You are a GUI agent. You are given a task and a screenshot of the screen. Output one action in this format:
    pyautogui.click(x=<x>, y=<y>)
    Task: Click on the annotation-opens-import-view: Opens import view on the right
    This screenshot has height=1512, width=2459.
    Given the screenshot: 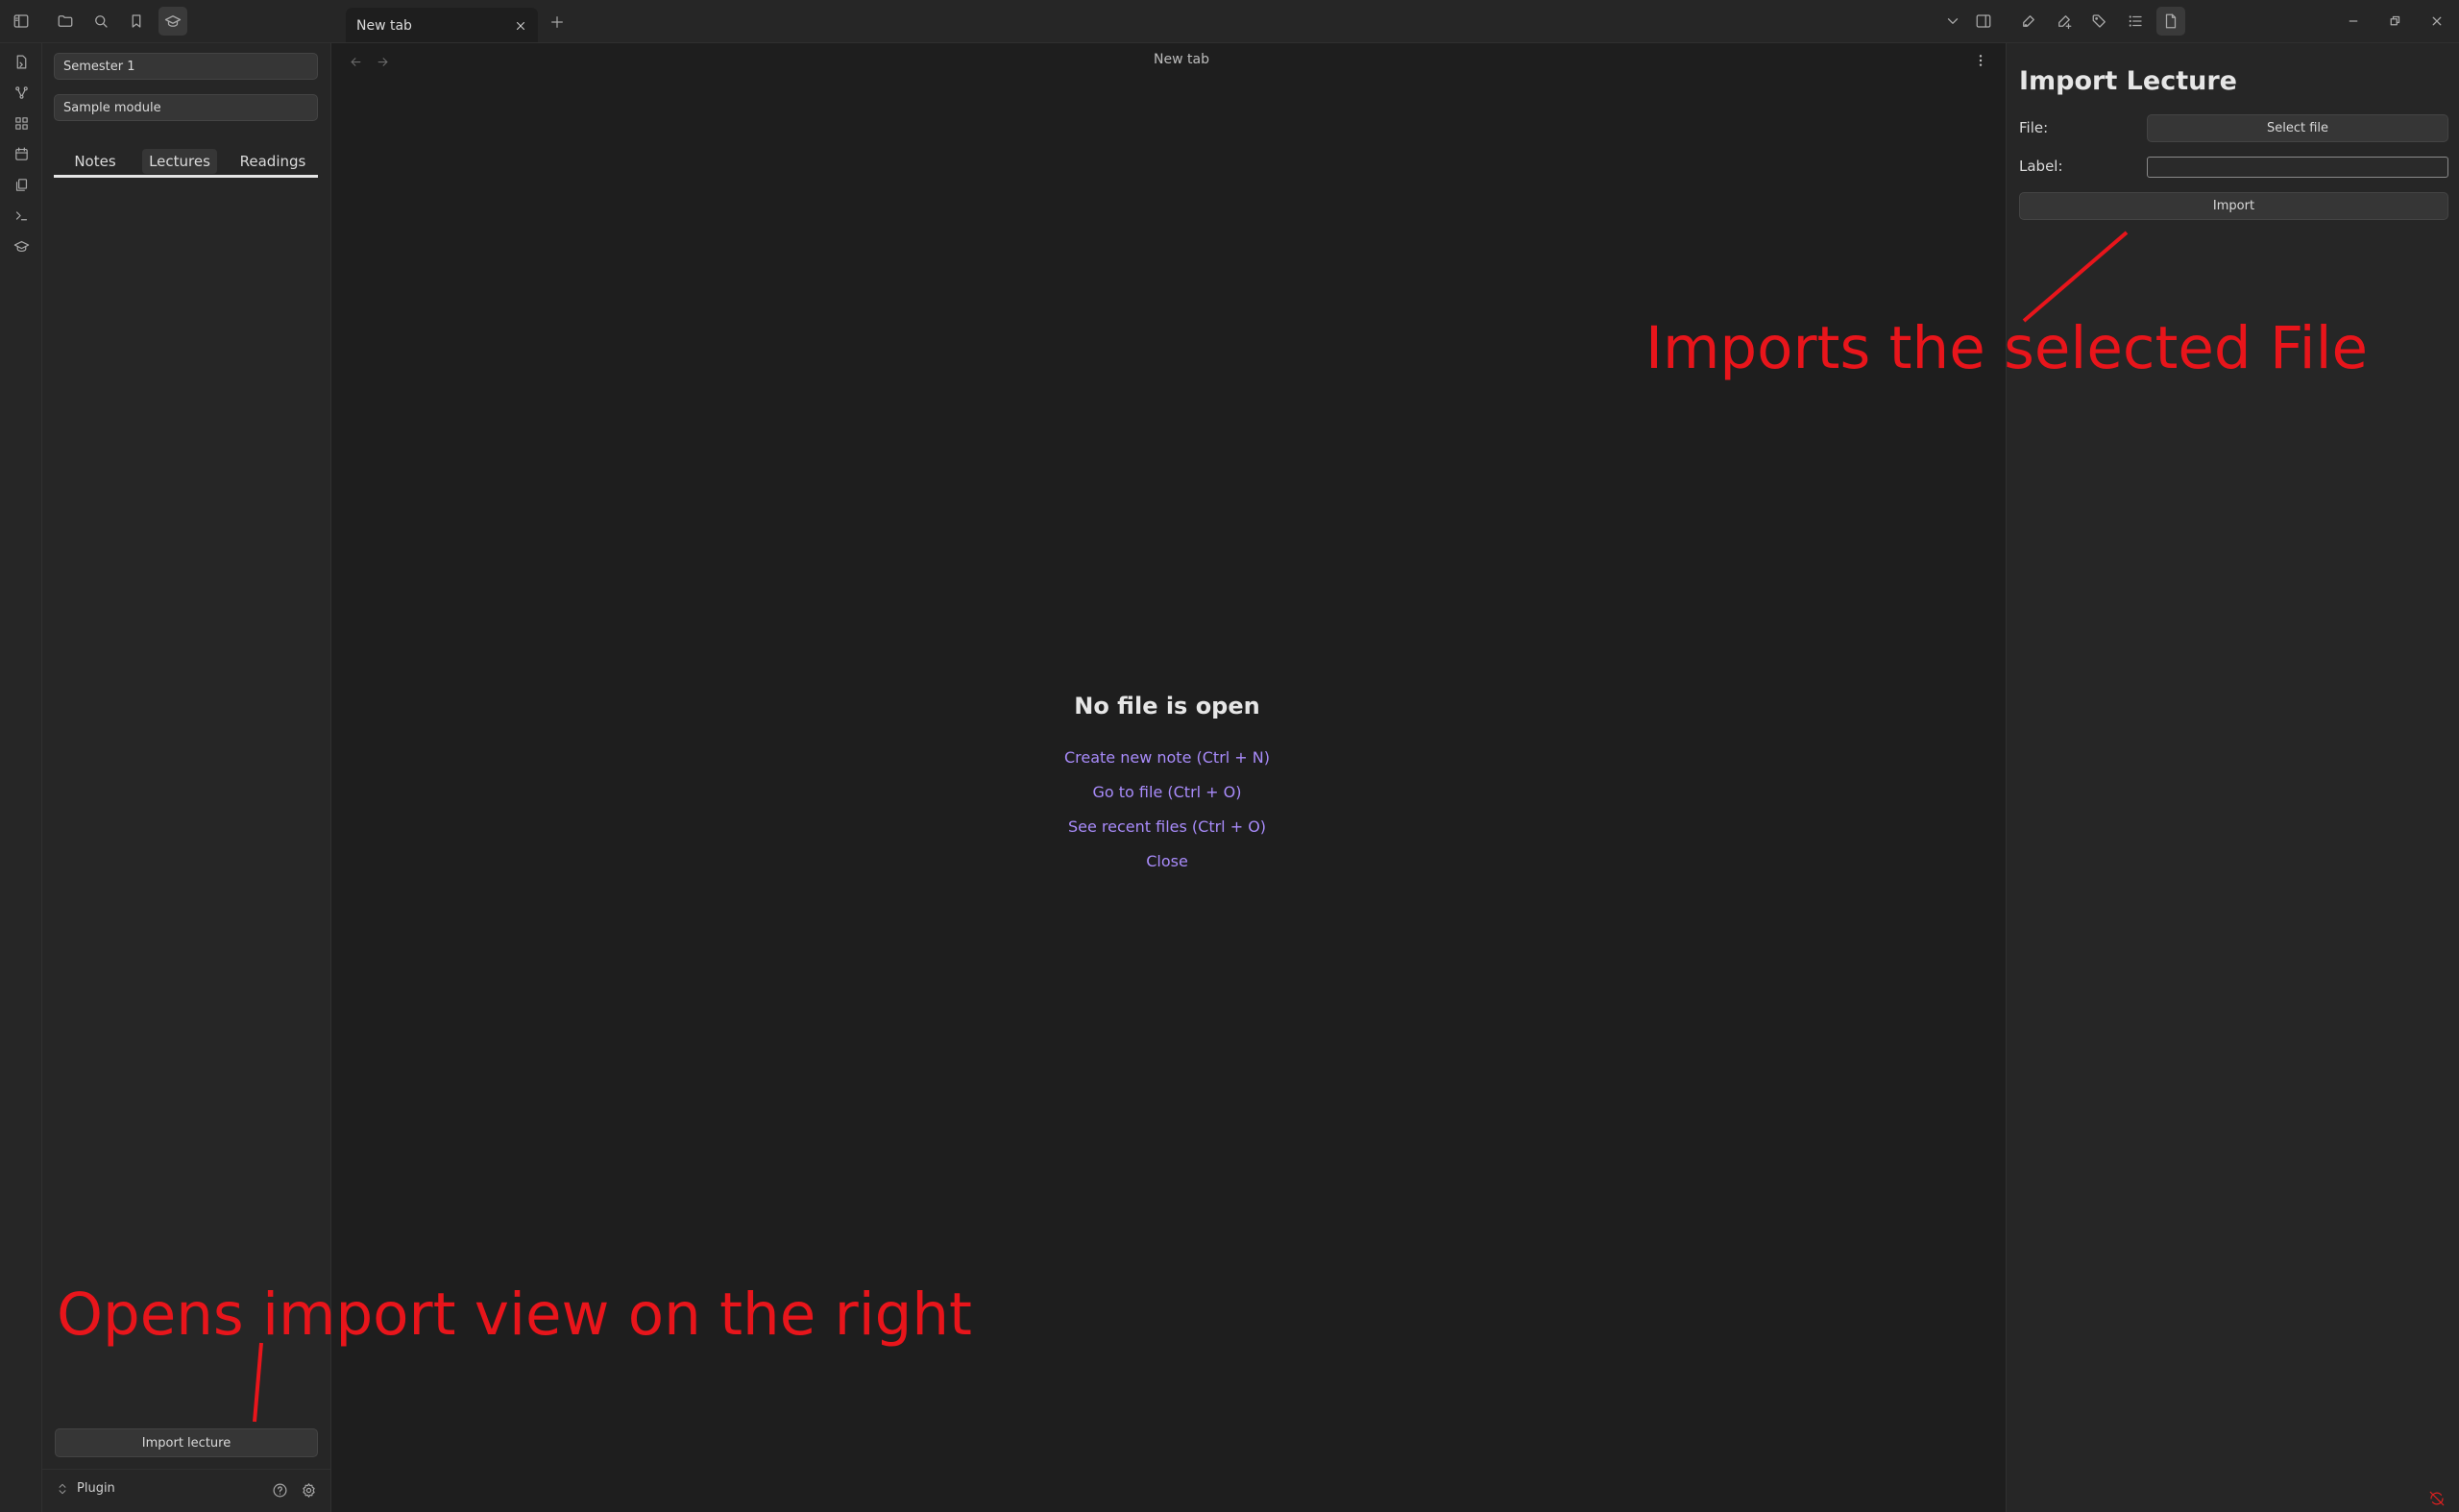 What is the action you would take?
    pyautogui.click(x=514, y=1314)
    